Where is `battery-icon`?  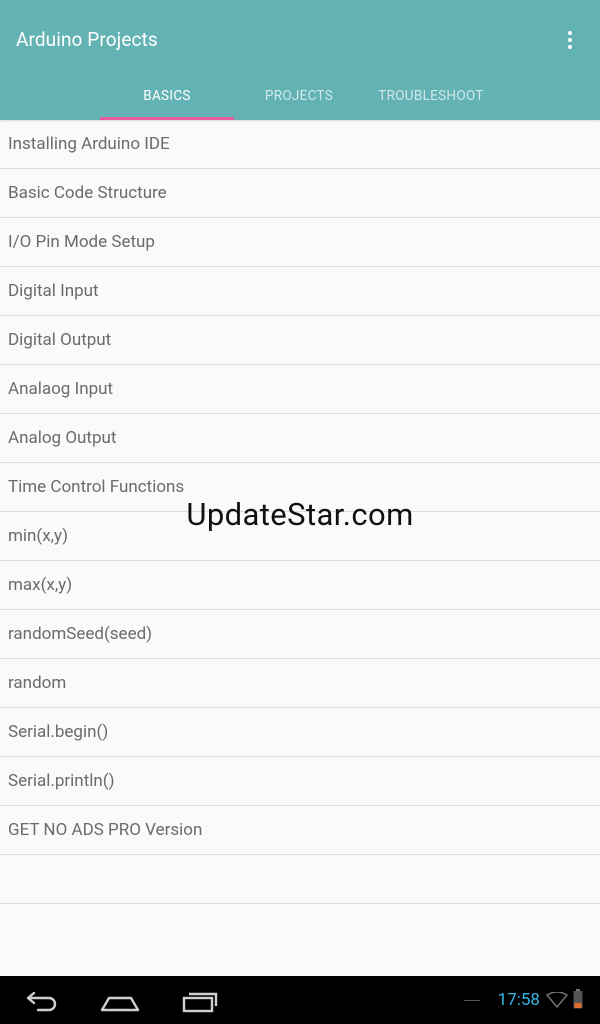 battery-icon is located at coordinates (578, 999).